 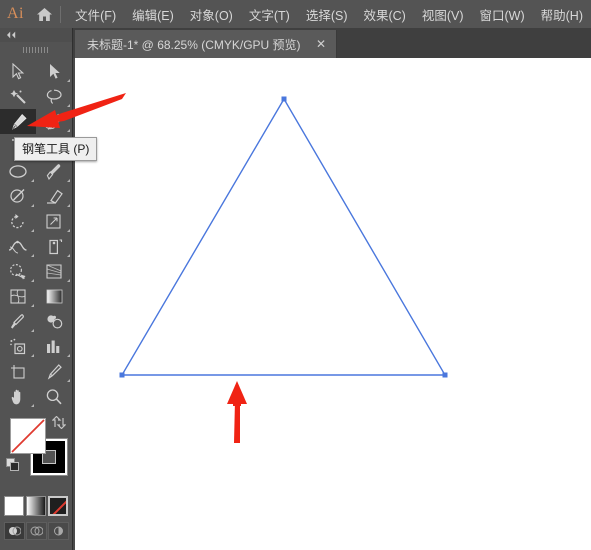 What do you see at coordinates (15, 13) in the screenshot?
I see `ai-logo: Ai` at bounding box center [15, 13].